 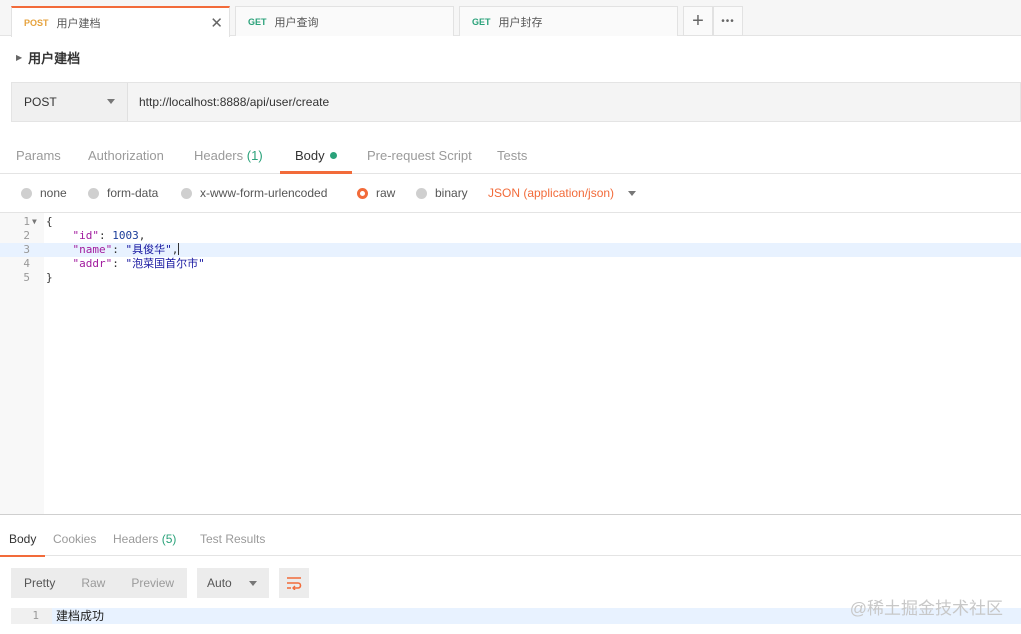 I want to click on tab-body-label: Body, so click(x=310, y=155).